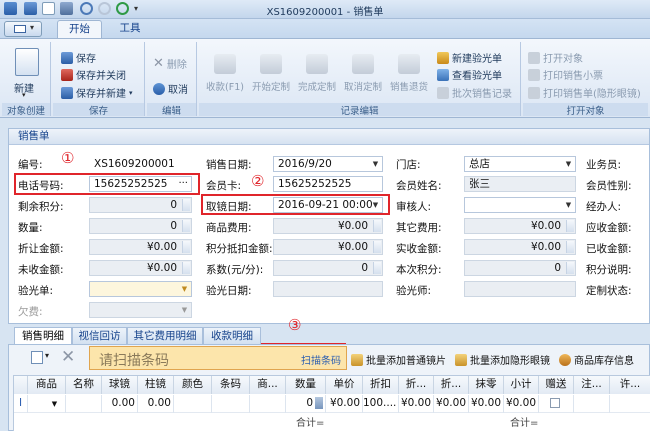  I want to click on reviewer-select: ▼, so click(520, 205).